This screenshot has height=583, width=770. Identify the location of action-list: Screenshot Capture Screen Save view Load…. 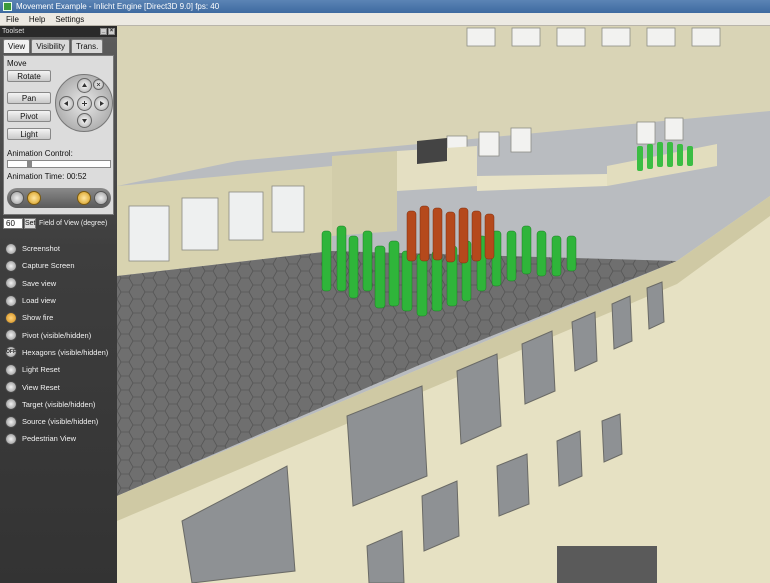
(56, 344).